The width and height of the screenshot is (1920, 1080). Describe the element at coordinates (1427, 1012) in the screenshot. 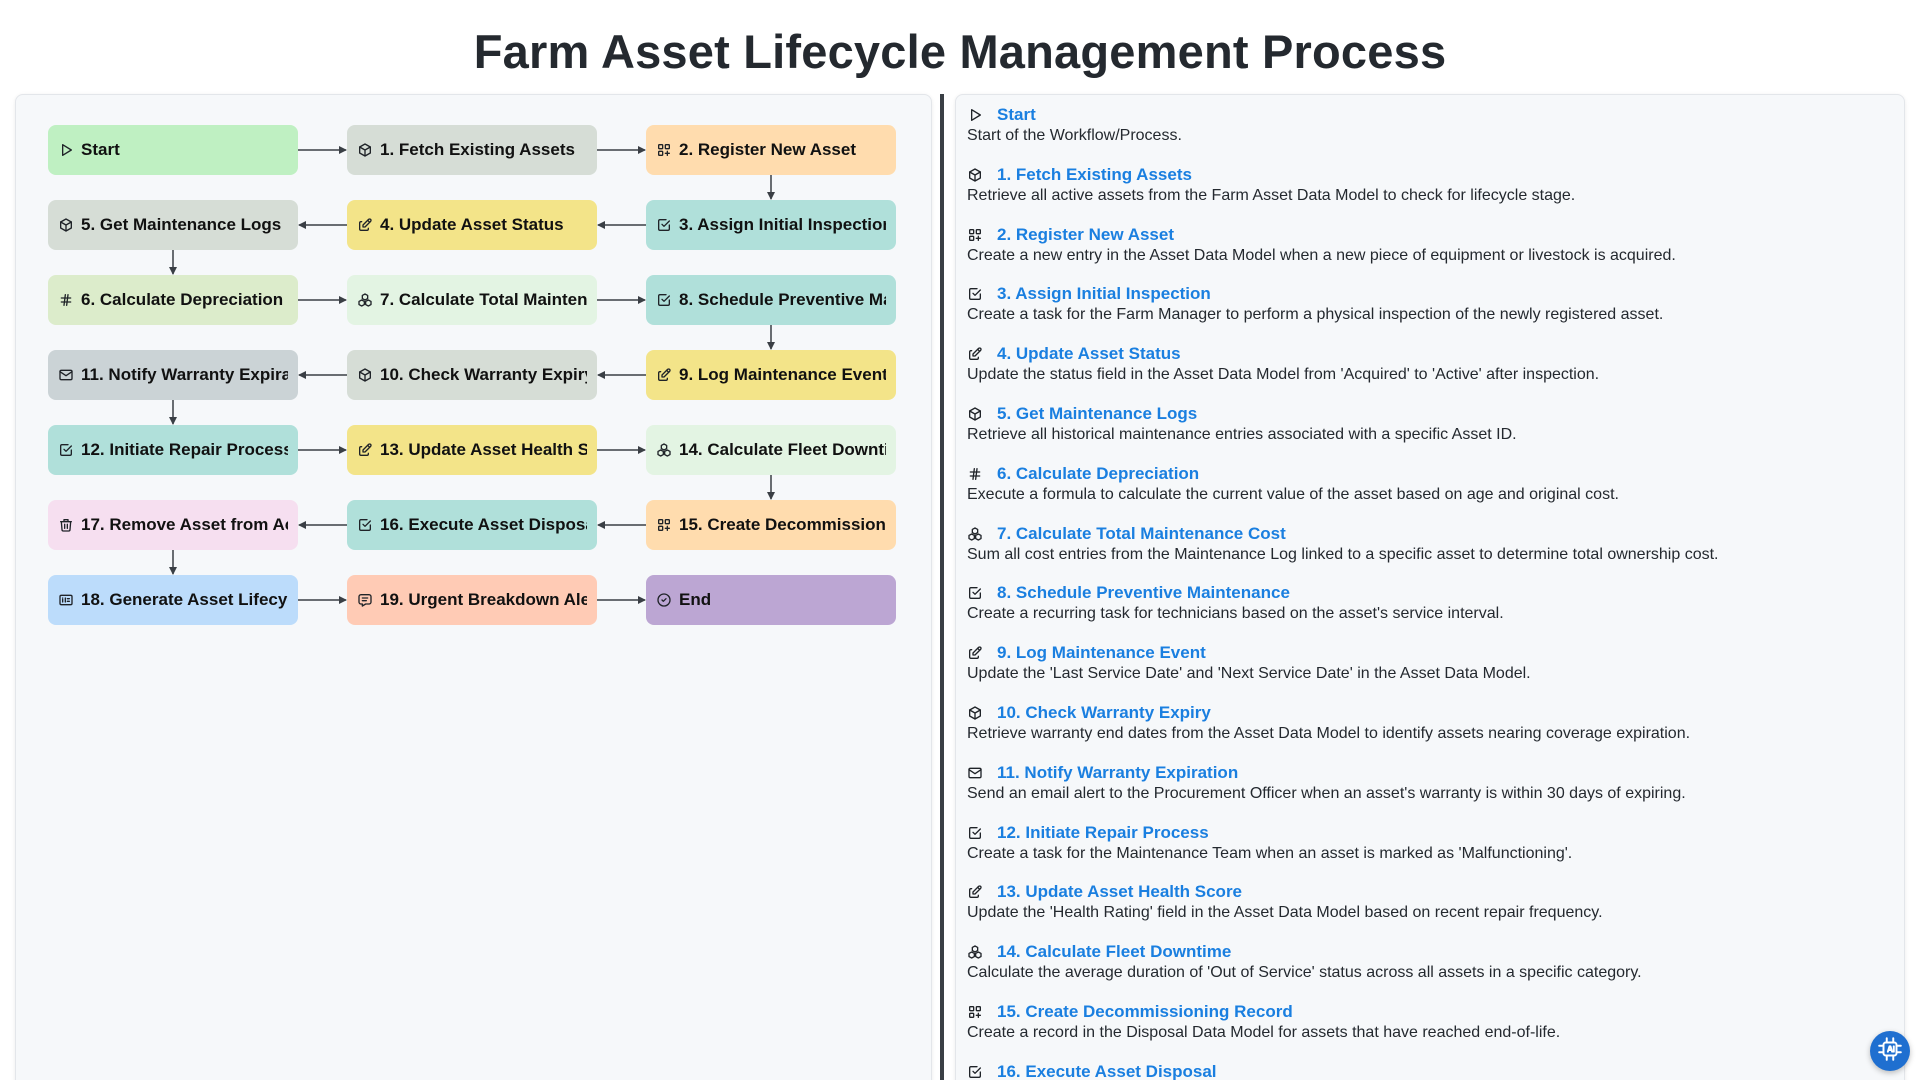

I see `step-title-link: 15. Create Decommissioning Record` at that location.